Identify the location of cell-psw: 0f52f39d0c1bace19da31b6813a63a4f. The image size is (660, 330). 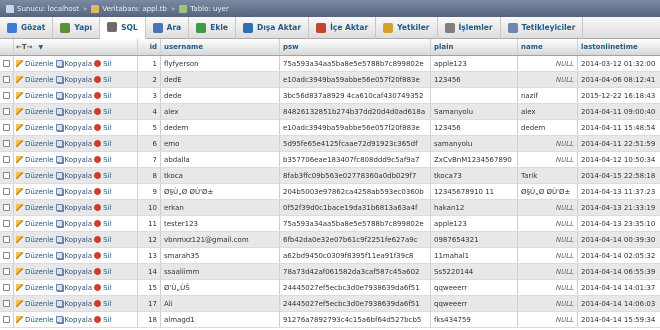
(355, 207).